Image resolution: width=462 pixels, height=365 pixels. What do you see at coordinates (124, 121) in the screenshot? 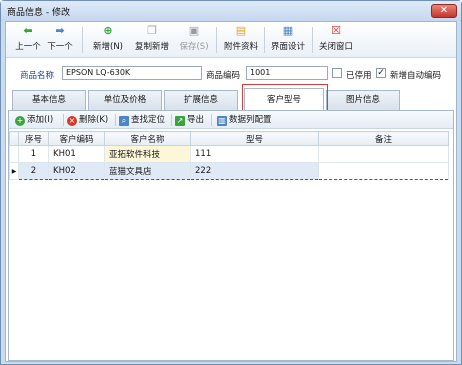
I see `search-icon: ⌕` at bounding box center [124, 121].